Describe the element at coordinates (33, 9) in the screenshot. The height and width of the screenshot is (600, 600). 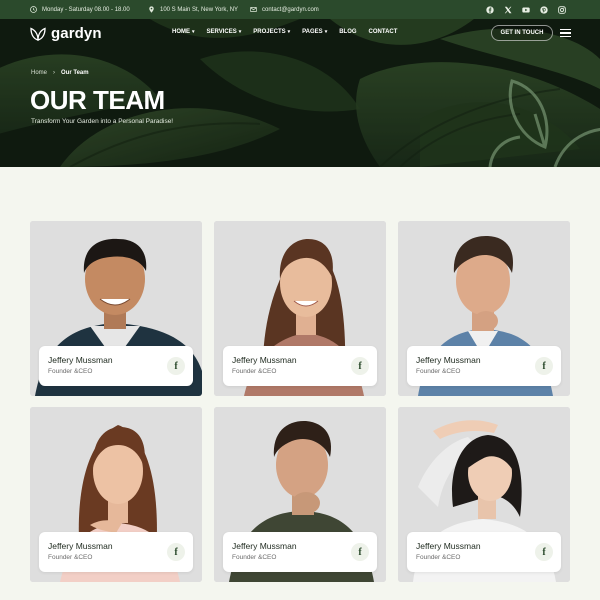
I see `clock-icon` at that location.